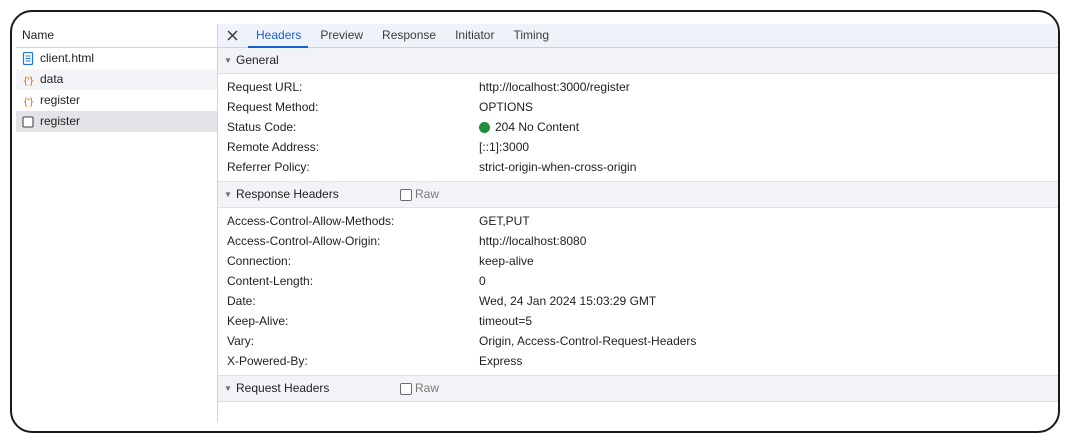 The height and width of the screenshot is (441, 1068). Describe the element at coordinates (474, 35) in the screenshot. I see `tab-initiator: Initiator` at that location.